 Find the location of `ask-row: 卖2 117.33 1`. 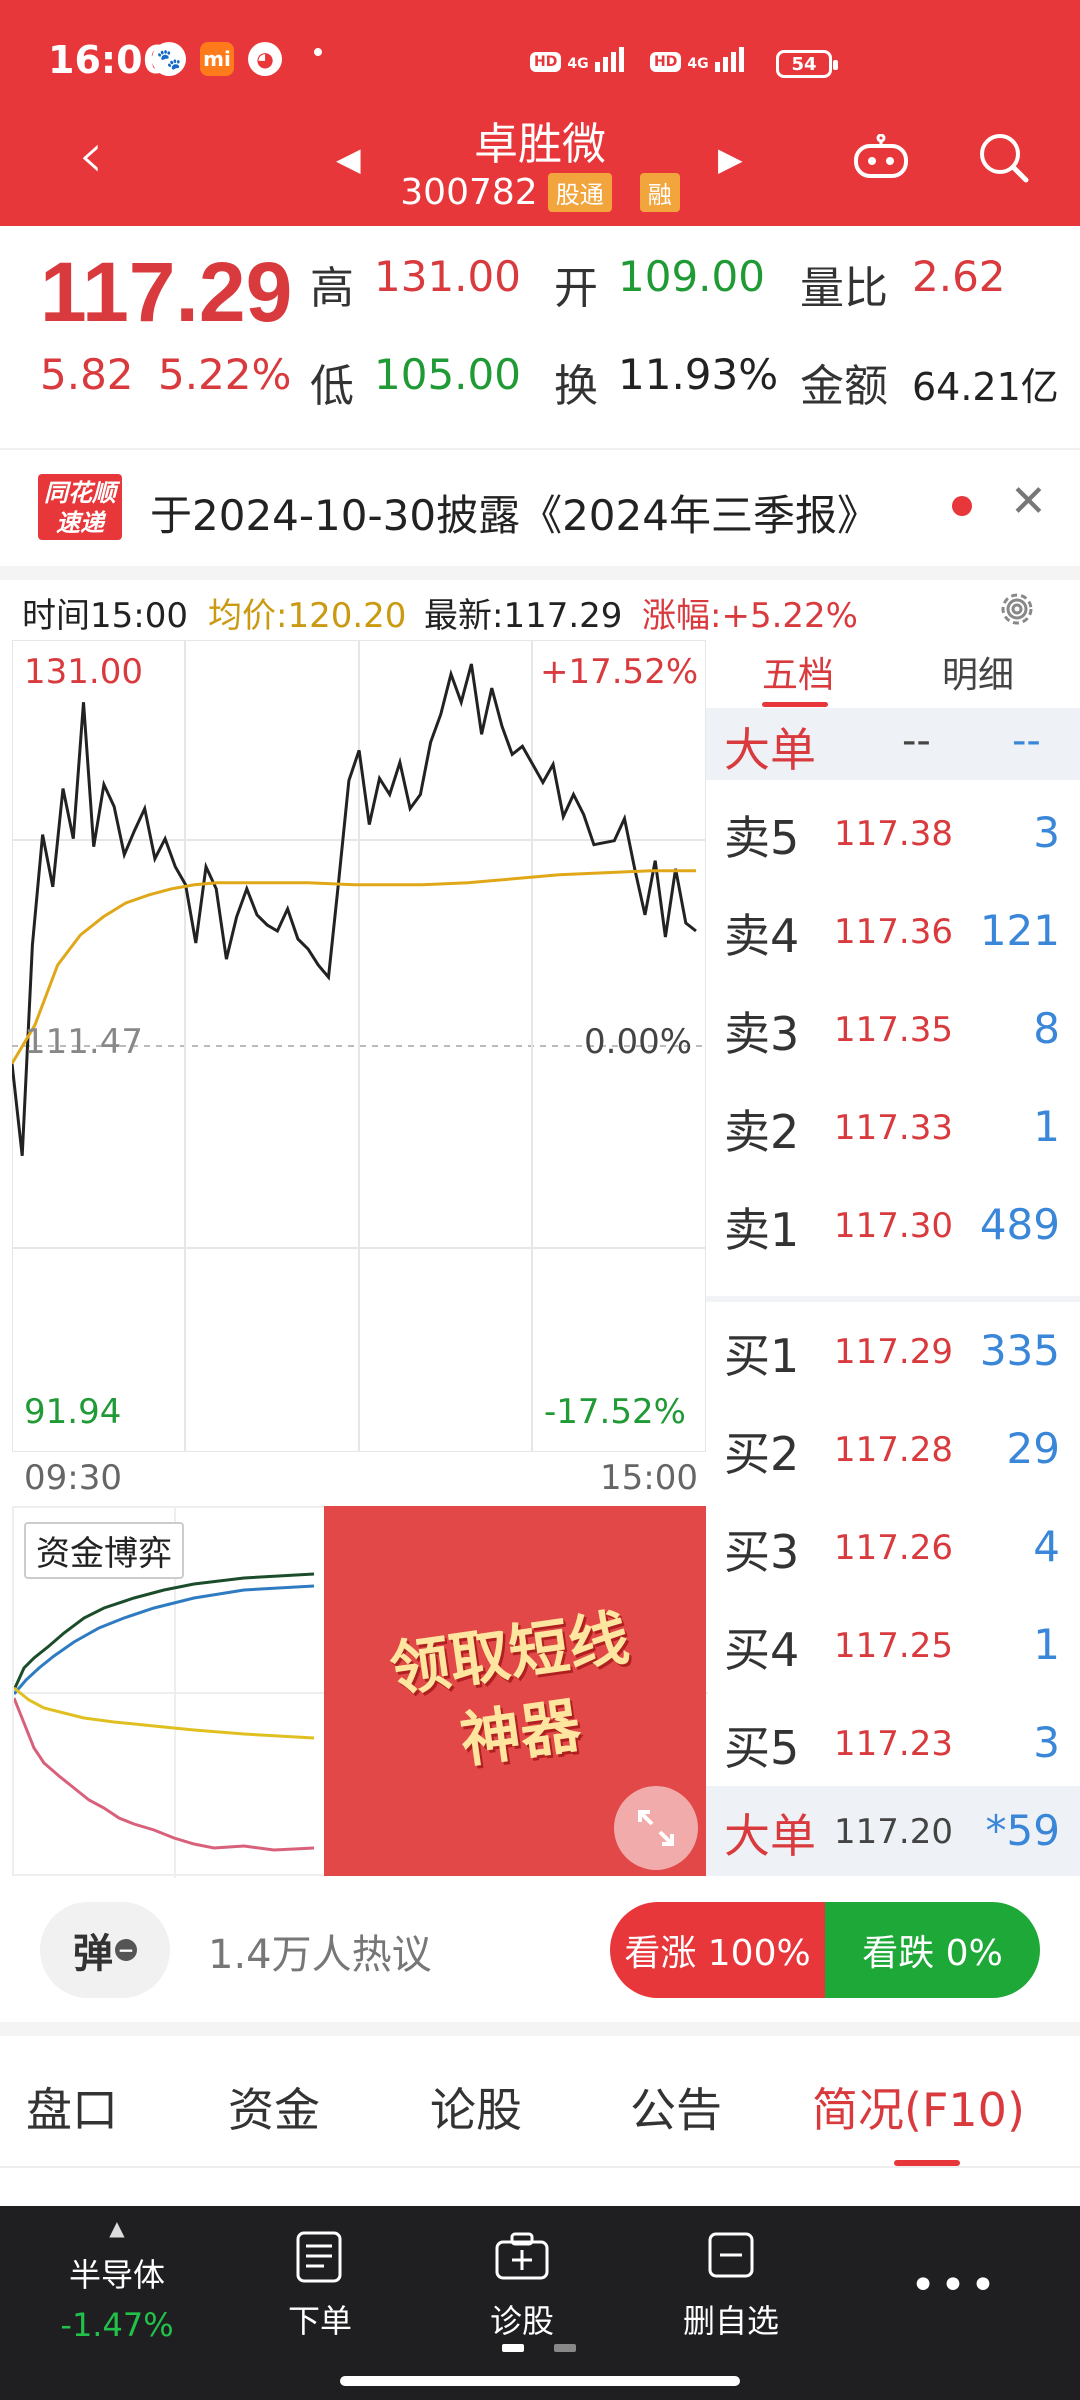

ask-row: 卖2 117.33 1 is located at coordinates (892, 1130).